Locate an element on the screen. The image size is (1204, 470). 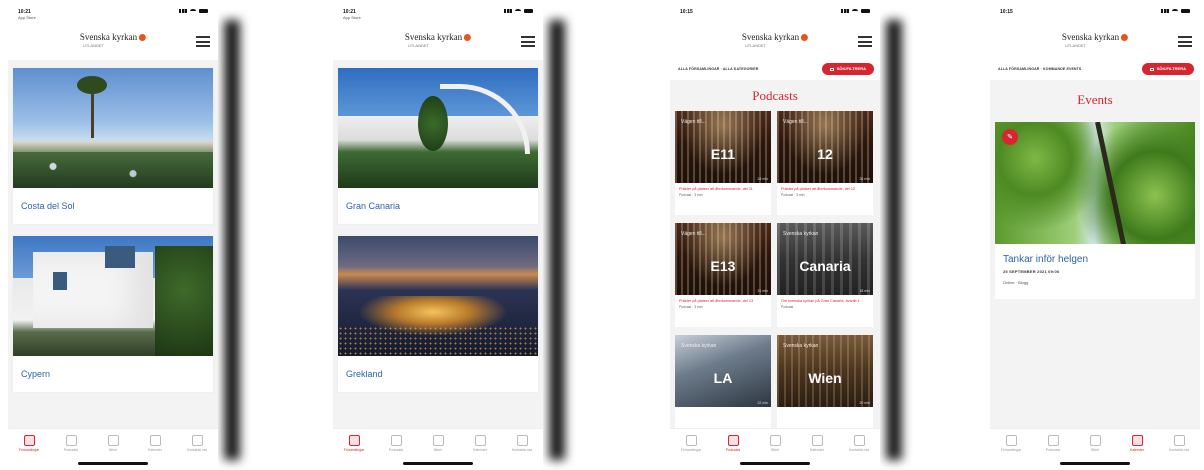
location-card: Gran Canaria is located at coordinates (438, 146).